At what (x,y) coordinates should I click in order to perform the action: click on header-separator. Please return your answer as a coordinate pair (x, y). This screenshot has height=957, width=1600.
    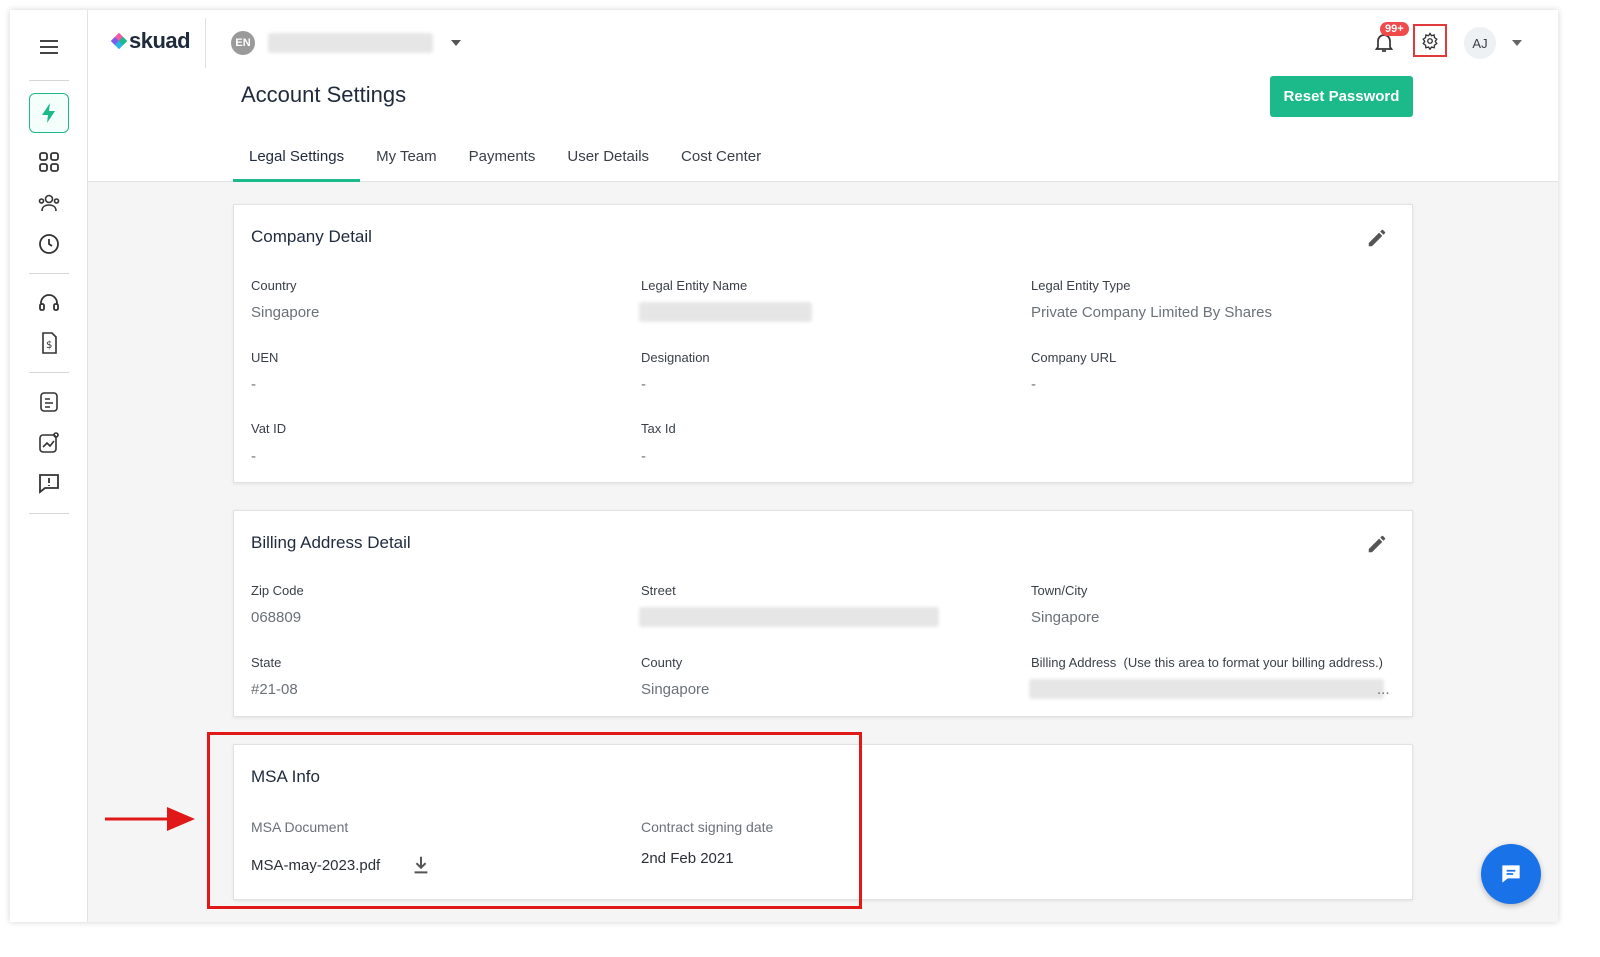
    Looking at the image, I should click on (205, 43).